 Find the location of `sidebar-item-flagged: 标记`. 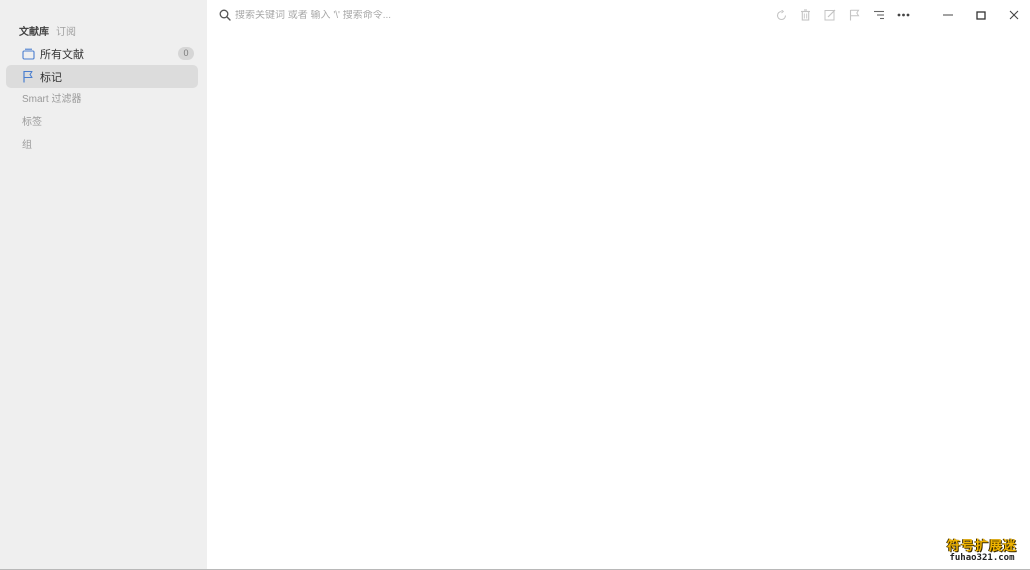

sidebar-item-flagged: 标记 is located at coordinates (102, 76).